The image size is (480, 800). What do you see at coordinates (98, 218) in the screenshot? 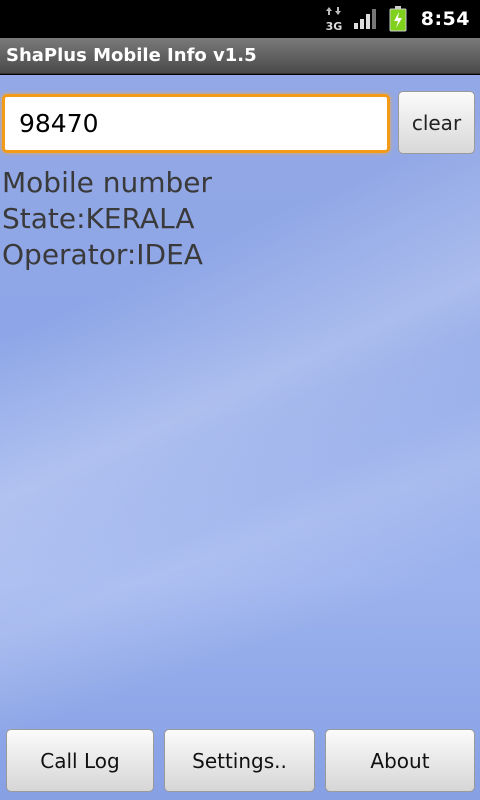
I see `result-state: State:KERALA` at bounding box center [98, 218].